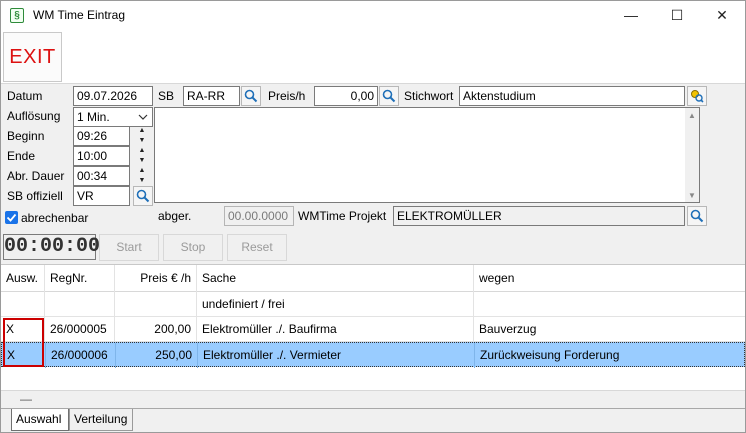 This screenshot has width=746, height=433. Describe the element at coordinates (23, 304) in the screenshot. I see `cell-ausw` at that location.